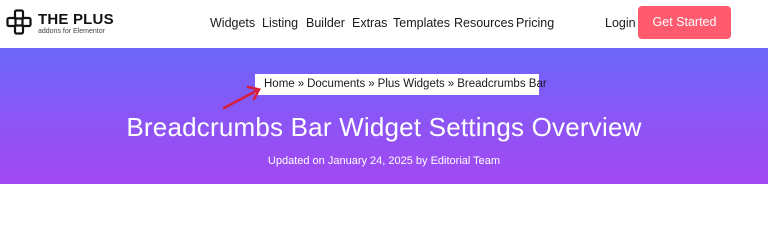  What do you see at coordinates (411, 84) in the screenshot?
I see `breadcrumb-plus-widgets: Plus Widgets` at bounding box center [411, 84].